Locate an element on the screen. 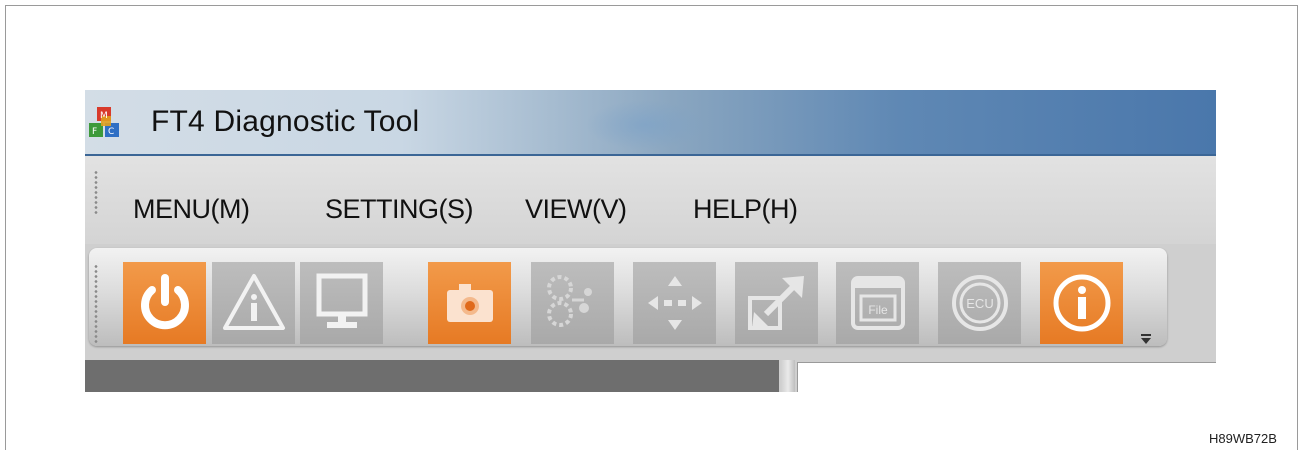 The image size is (1304, 452). menu-view: VIEW(V) is located at coordinates (576, 209).